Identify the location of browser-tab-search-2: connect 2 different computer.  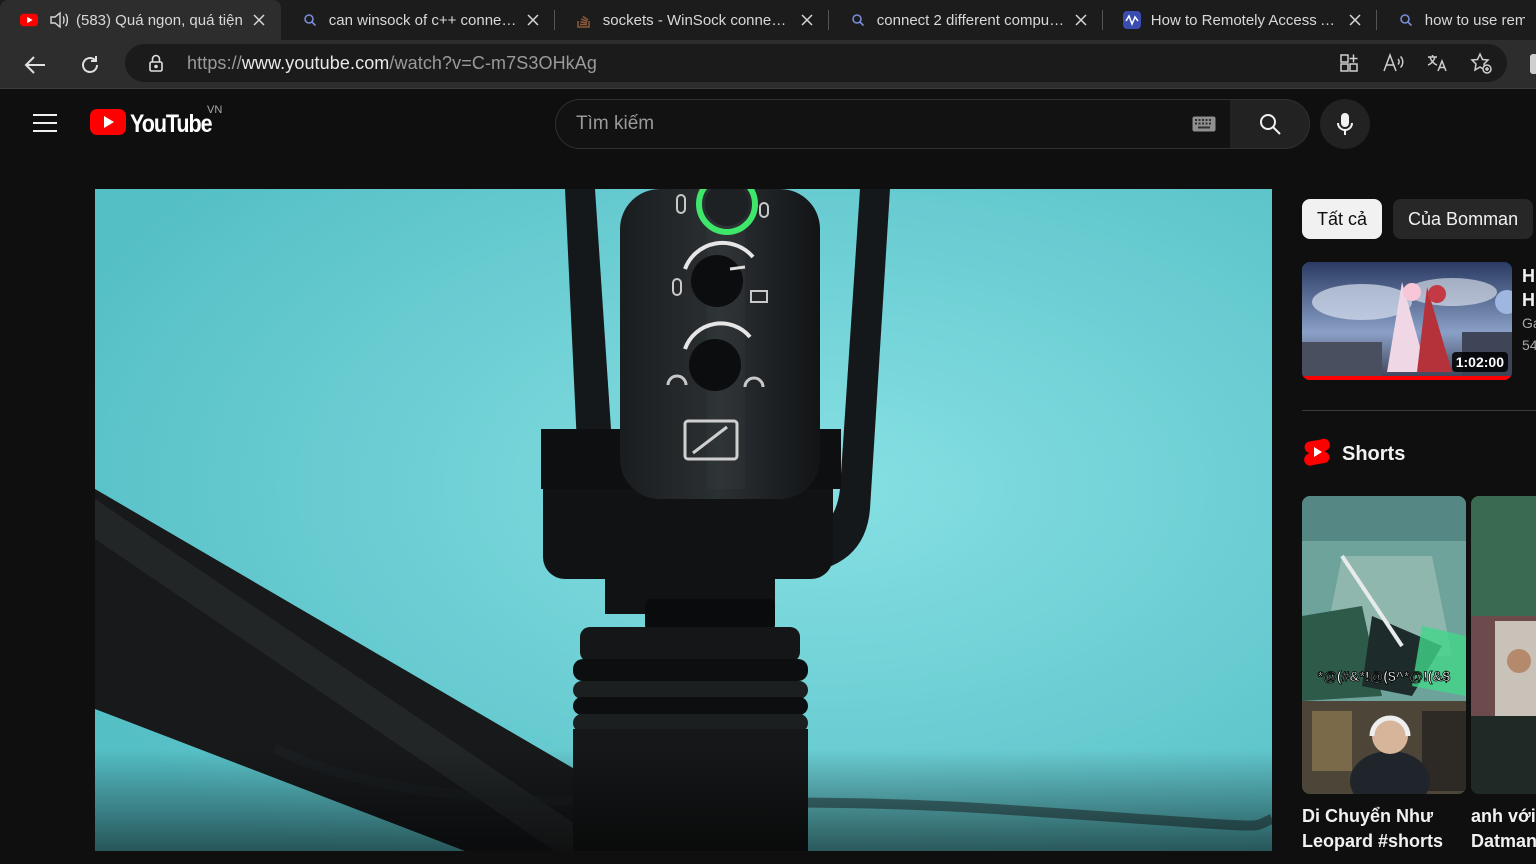
(966, 20).